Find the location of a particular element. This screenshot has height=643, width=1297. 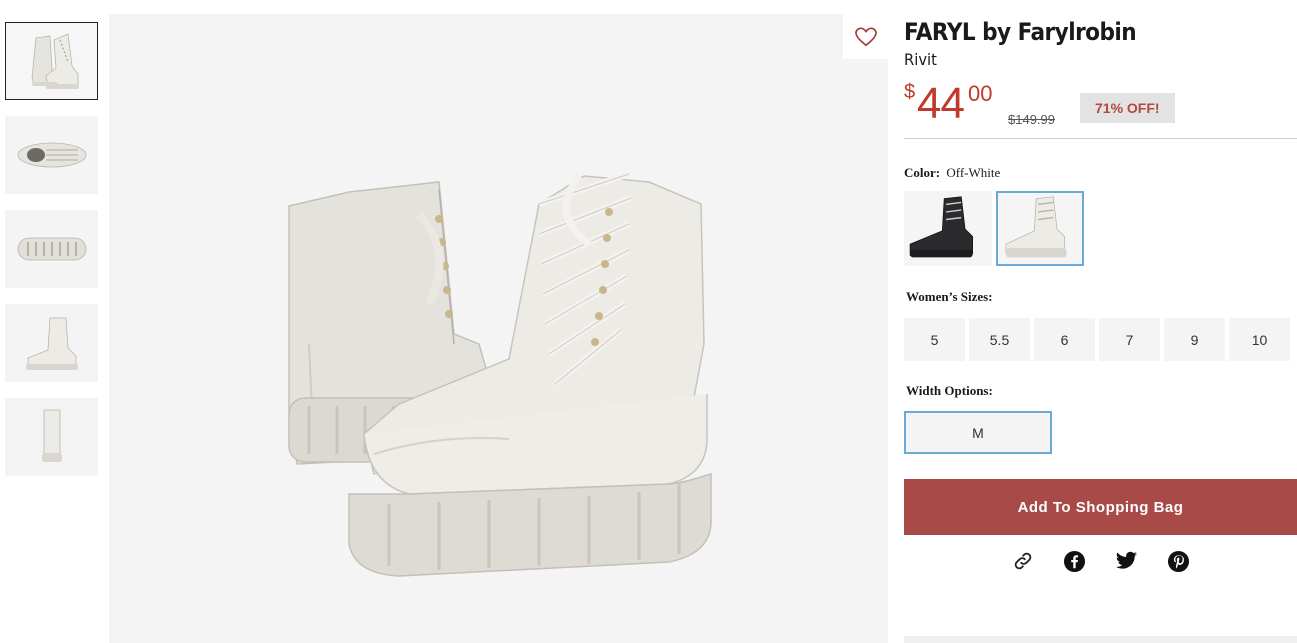

boot-back-thumbnail is located at coordinates (51, 435).